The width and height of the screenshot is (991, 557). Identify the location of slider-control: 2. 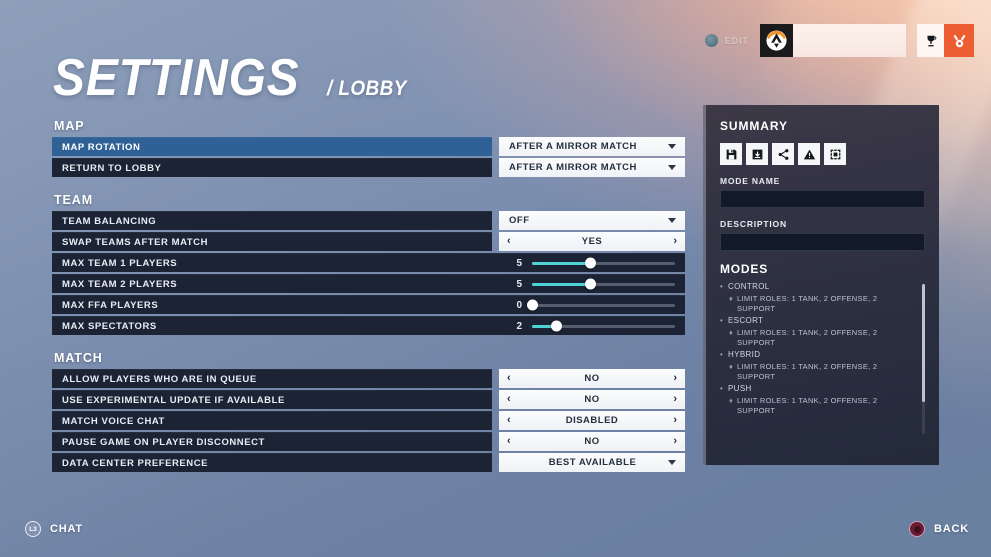
(588, 325).